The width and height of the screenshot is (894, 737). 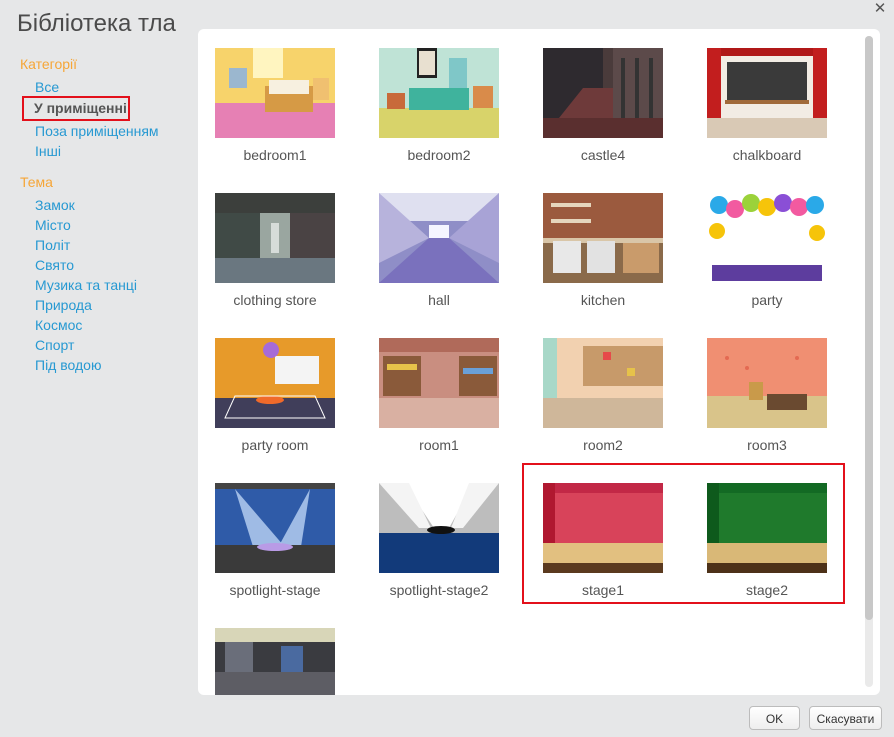 What do you see at coordinates (105, 245) in the screenshot?
I see `theme-flying: Політ` at bounding box center [105, 245].